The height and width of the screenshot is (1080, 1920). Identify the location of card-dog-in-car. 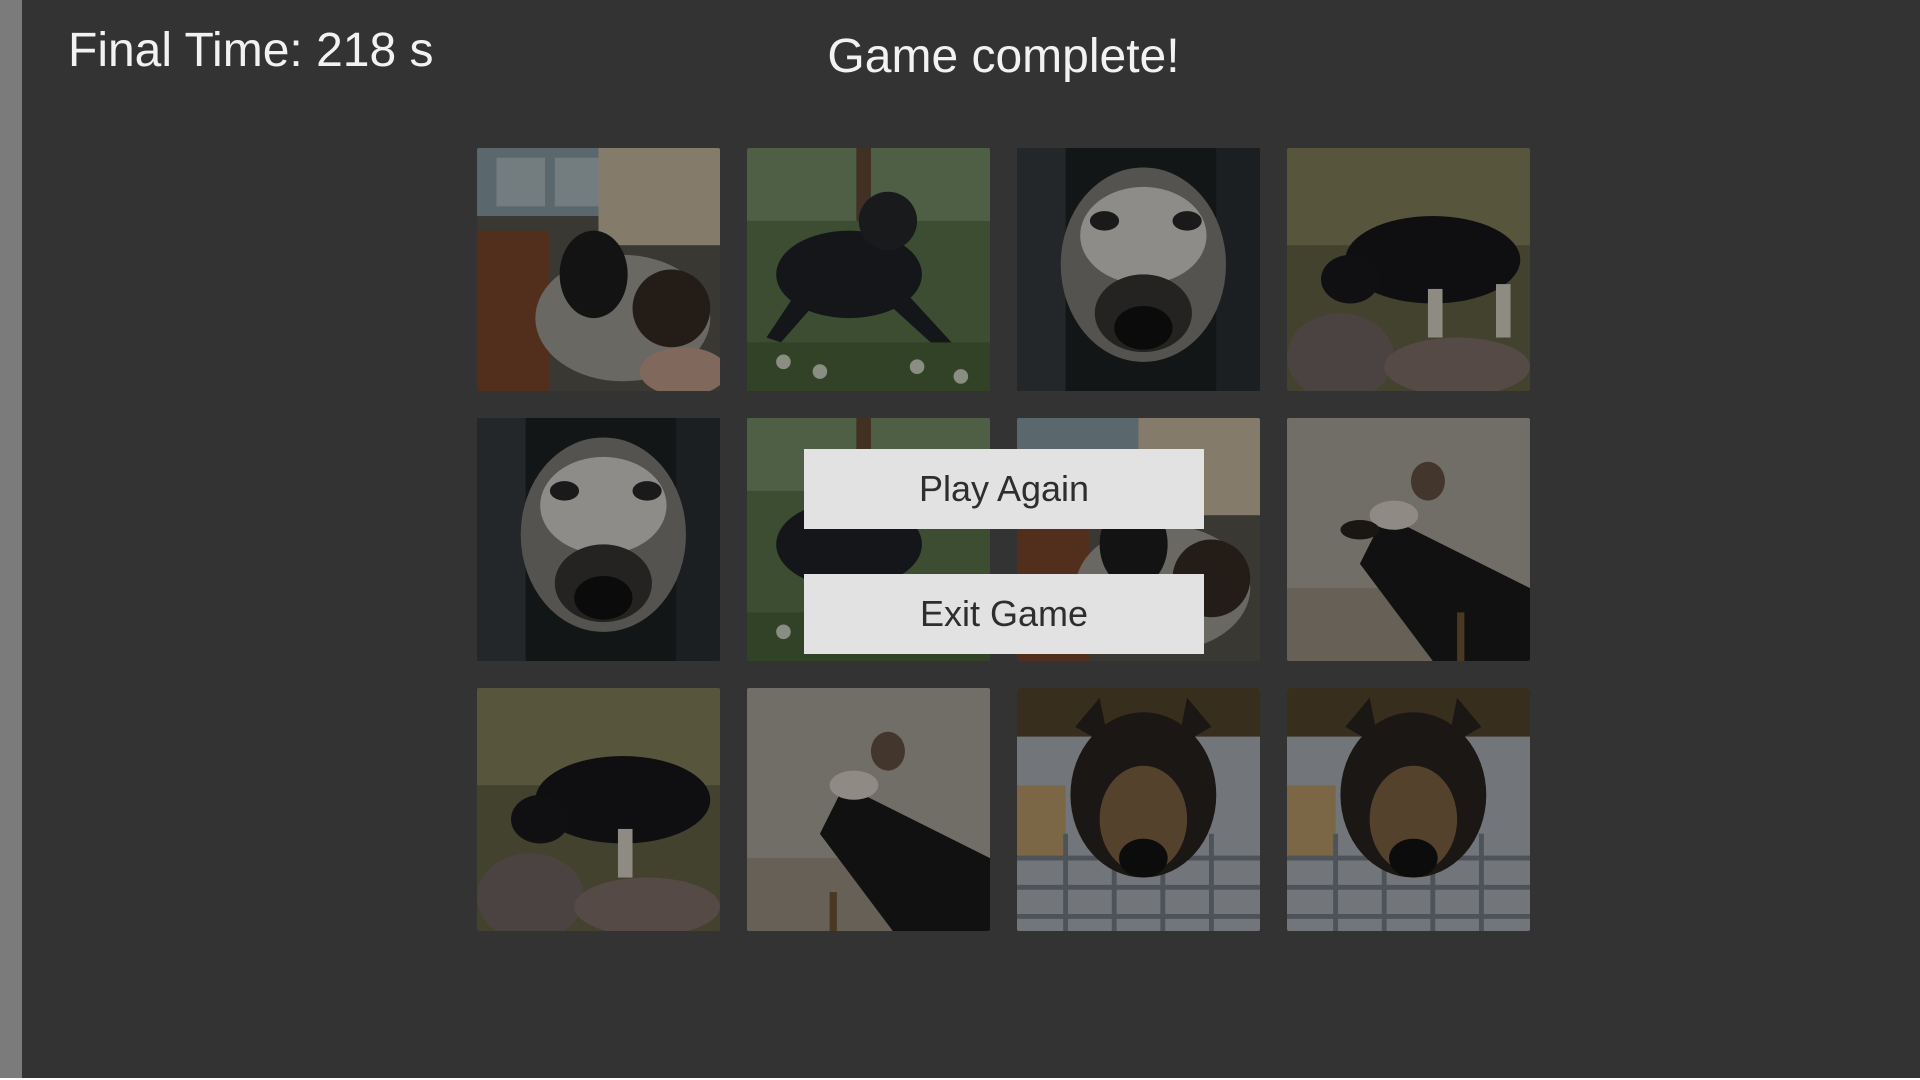
(598, 269).